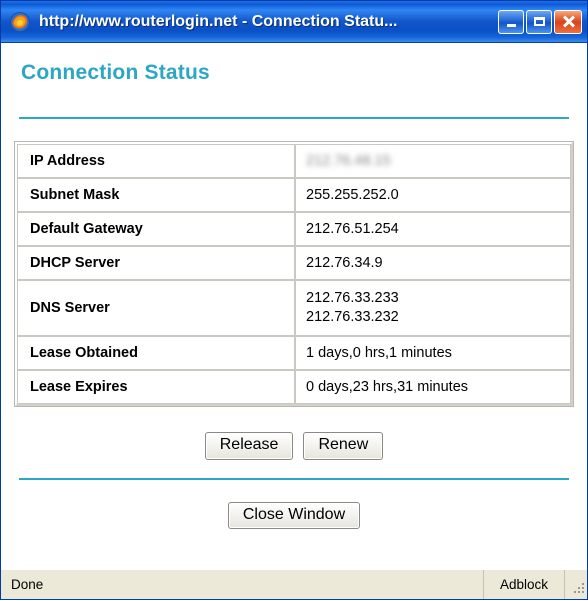 The height and width of the screenshot is (601, 588). What do you see at coordinates (511, 25) in the screenshot?
I see `minimize-icon` at bounding box center [511, 25].